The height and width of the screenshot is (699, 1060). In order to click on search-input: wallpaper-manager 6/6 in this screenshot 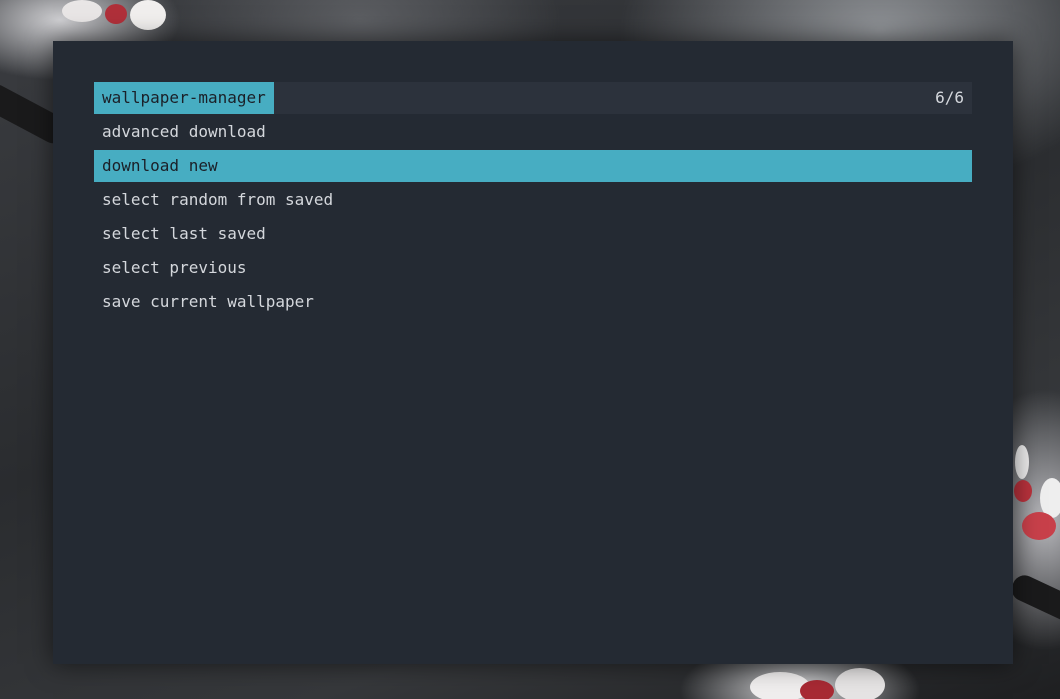, I will do `click(533, 98)`.